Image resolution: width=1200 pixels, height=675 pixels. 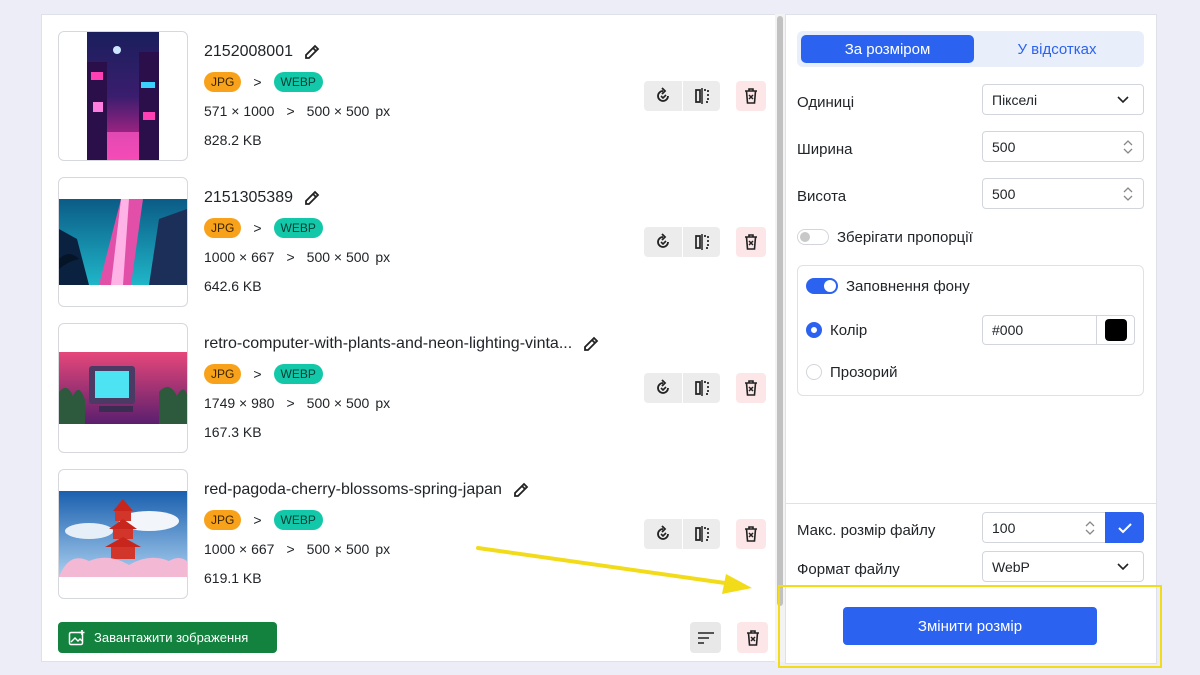 What do you see at coordinates (367, 490) in the screenshot?
I see `file-name: red-pagoda-cherry-blossoms-spring-japan` at bounding box center [367, 490].